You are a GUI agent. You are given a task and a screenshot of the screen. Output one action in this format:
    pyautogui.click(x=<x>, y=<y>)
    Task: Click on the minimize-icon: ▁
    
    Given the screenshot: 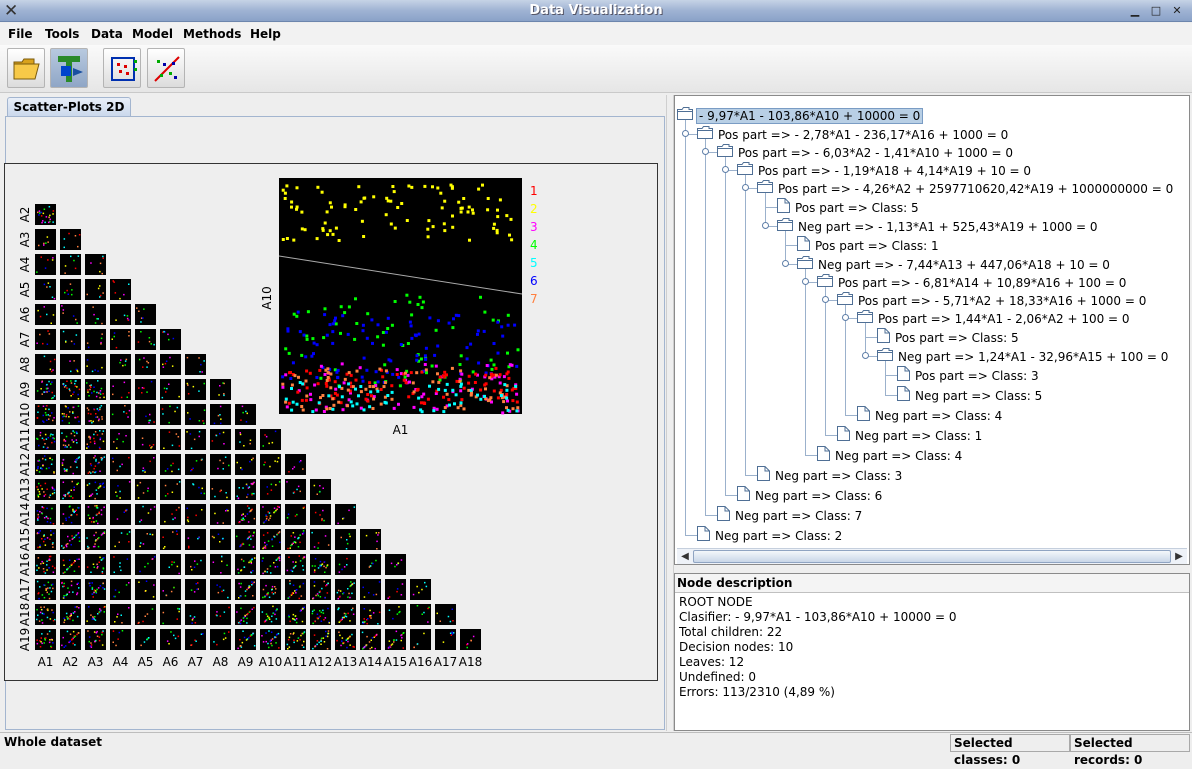 What is the action you would take?
    pyautogui.click(x=1135, y=11)
    